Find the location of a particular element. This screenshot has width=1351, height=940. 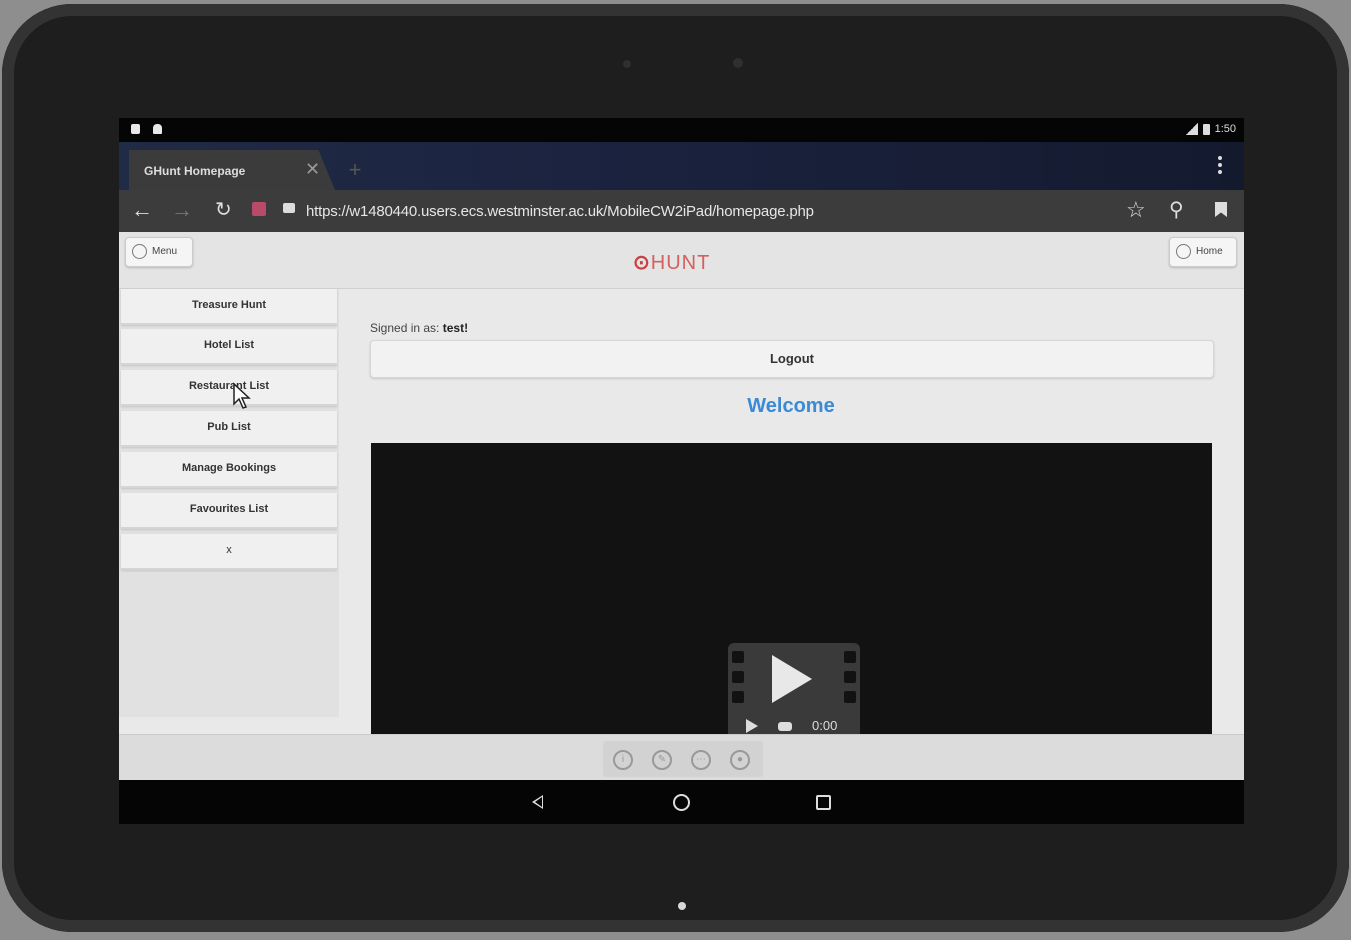

welcome-heading: Welcome is located at coordinates (791, 406).